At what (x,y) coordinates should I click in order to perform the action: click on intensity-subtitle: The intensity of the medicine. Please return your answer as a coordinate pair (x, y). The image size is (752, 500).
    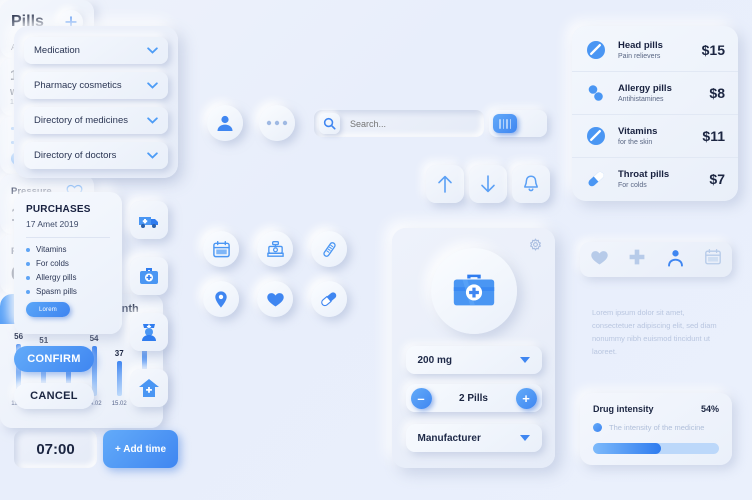
    Looking at the image, I should click on (657, 427).